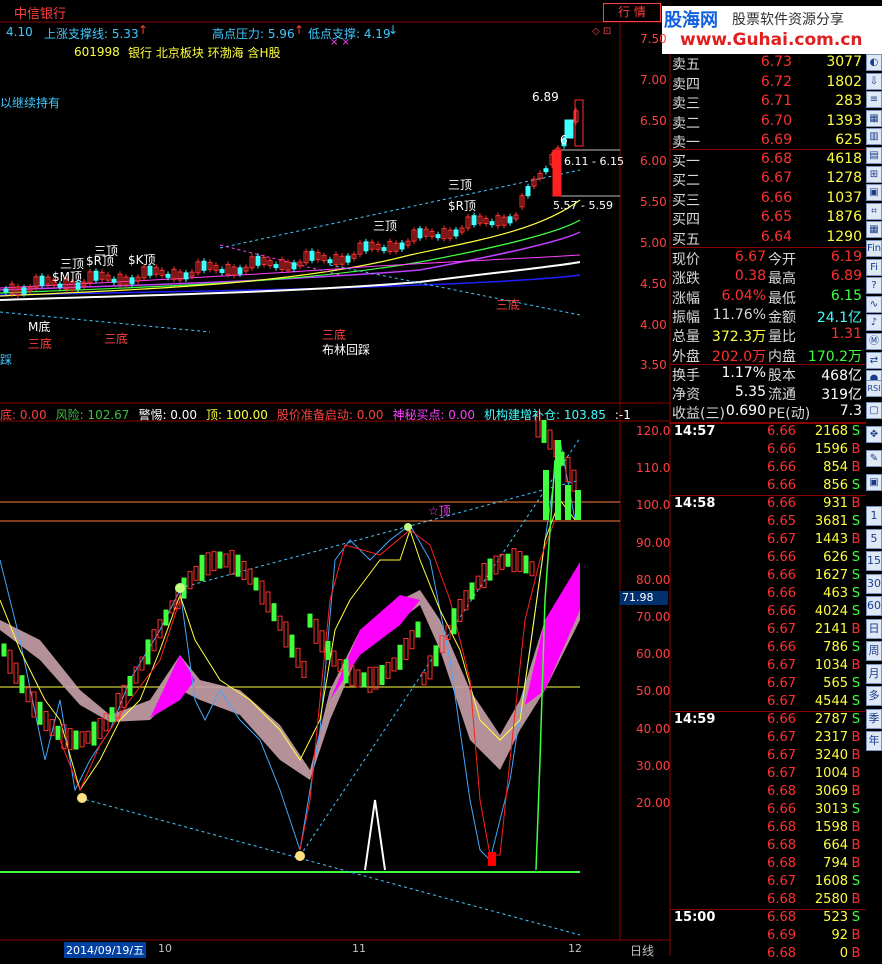 This screenshot has width=882, height=964. What do you see at coordinates (874, 323) in the screenshot?
I see `toolbar-icon: ♪` at bounding box center [874, 323].